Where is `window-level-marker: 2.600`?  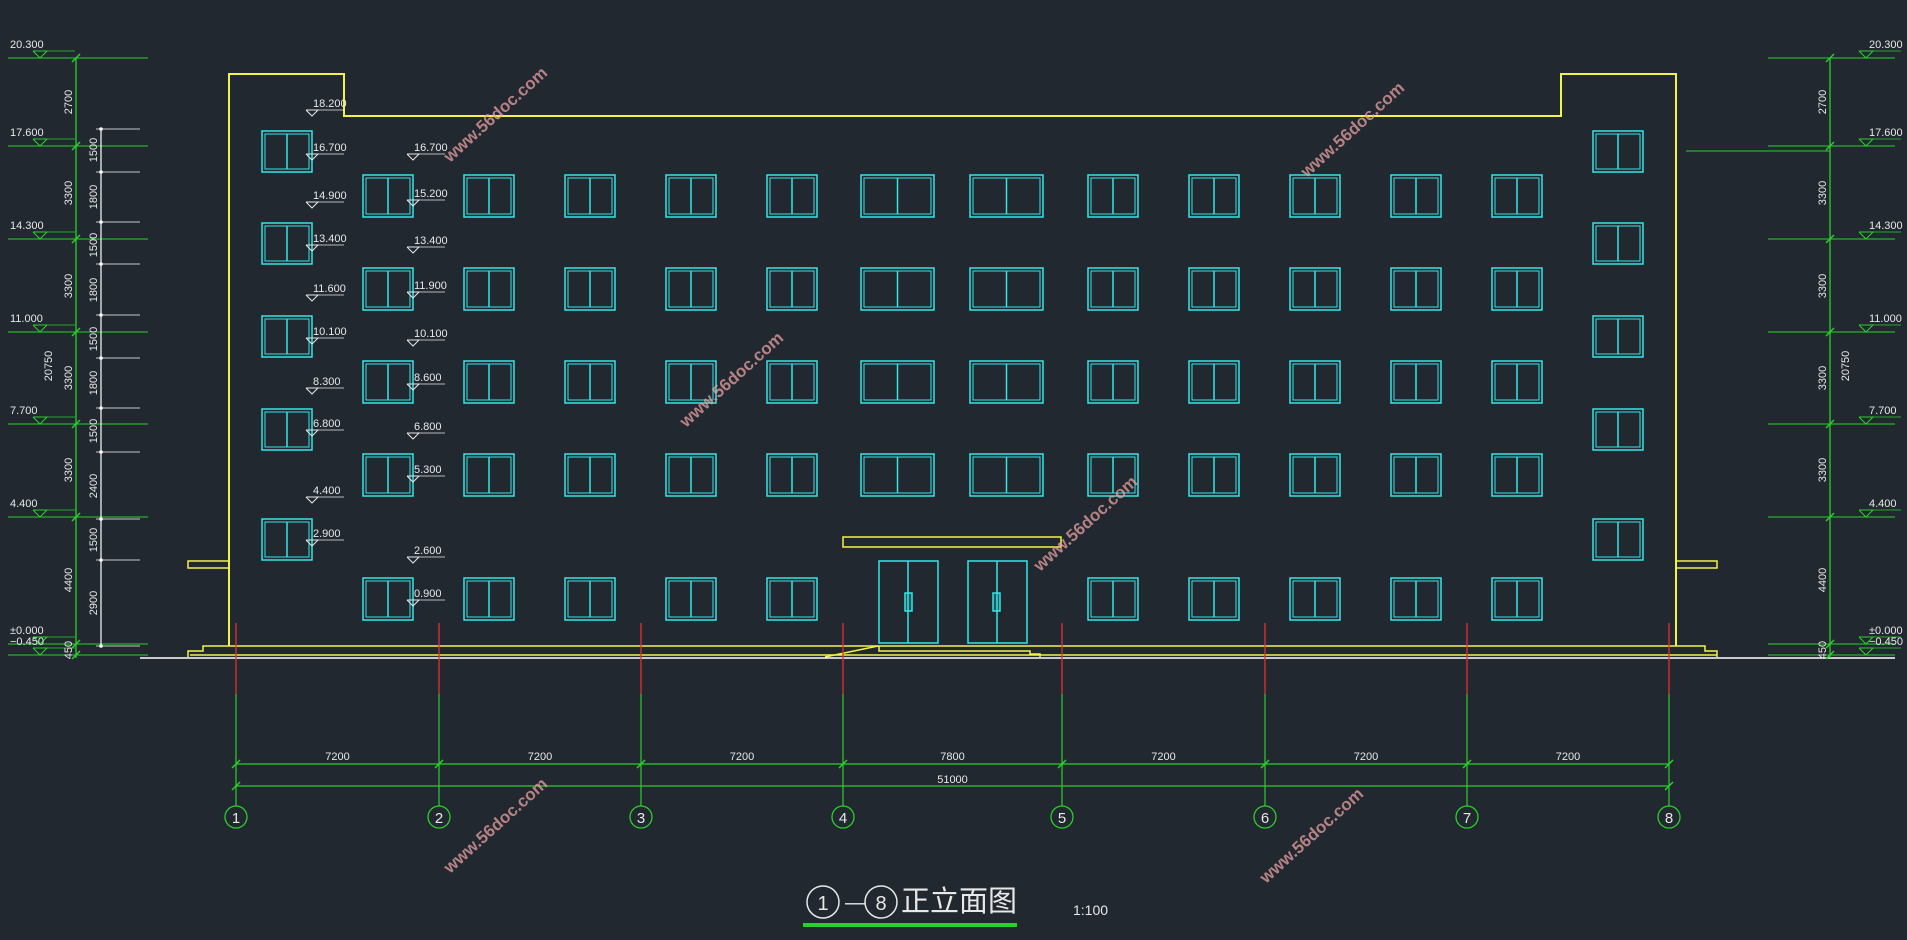
window-level-marker: 2.600 is located at coordinates (425, 554).